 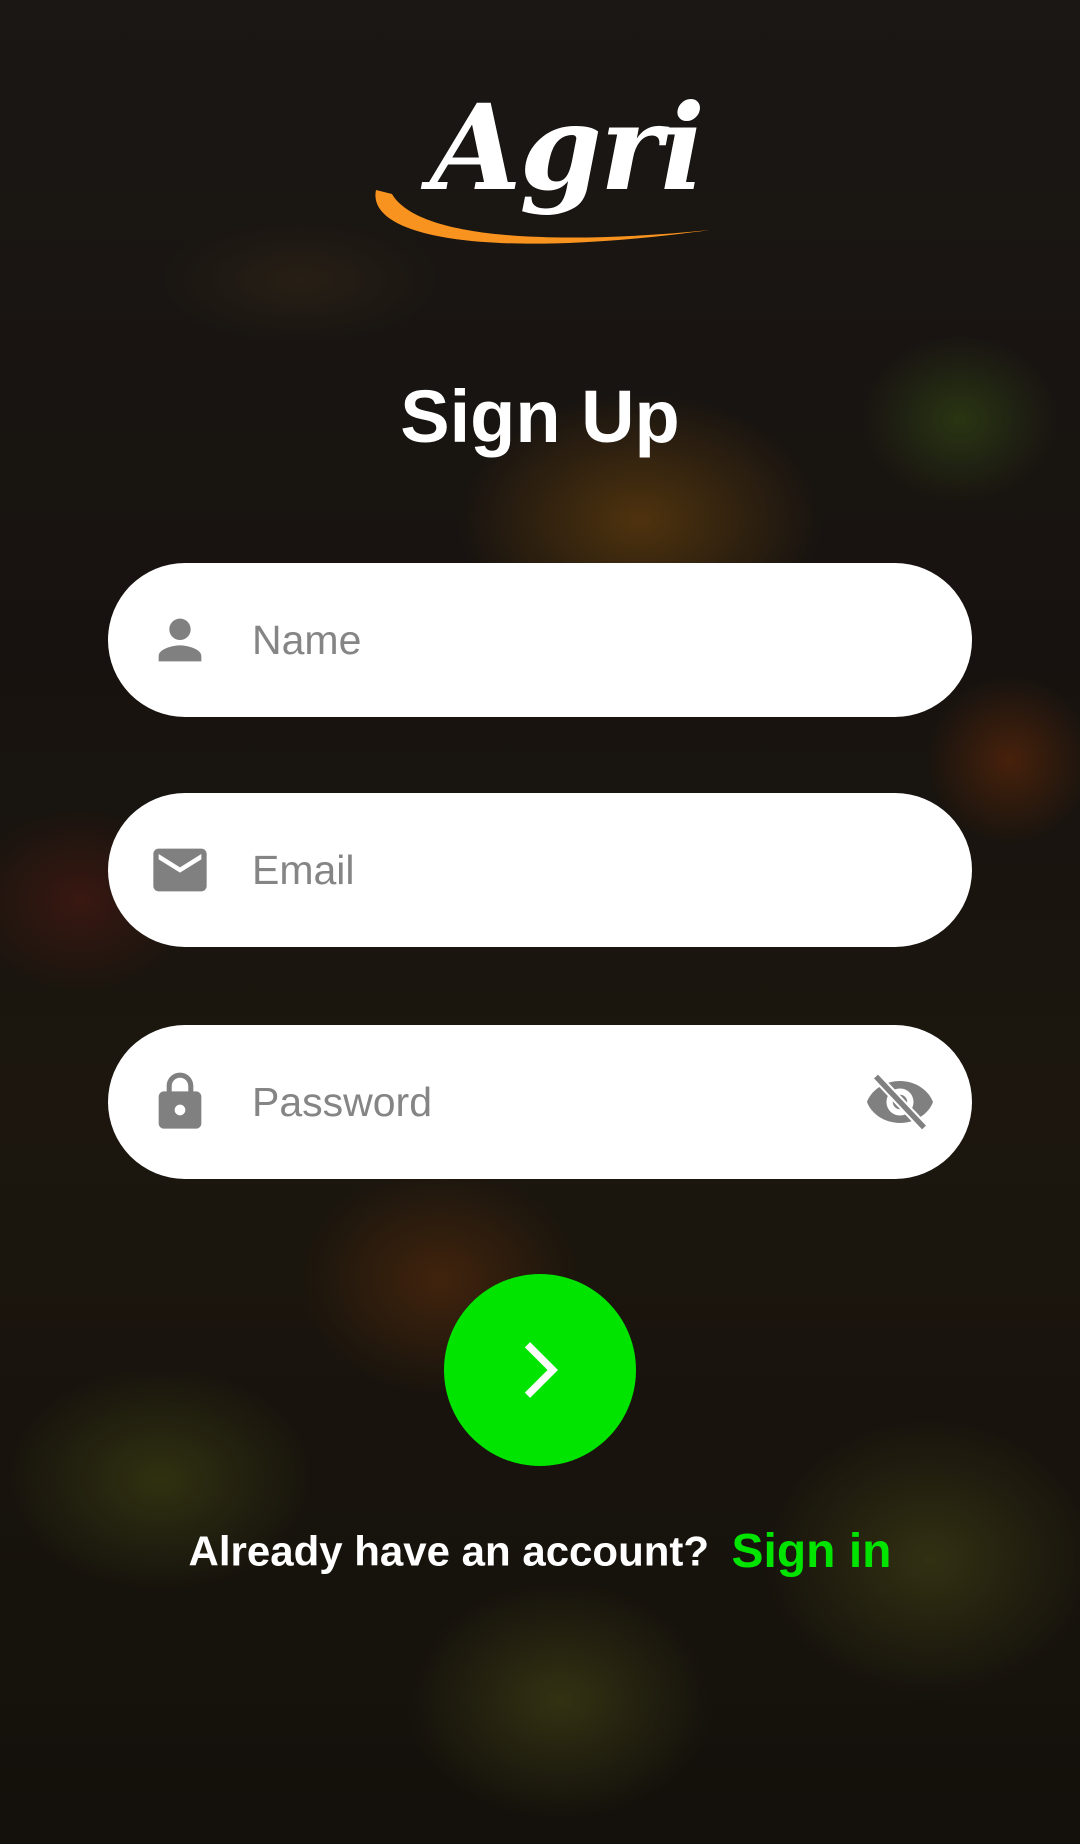 I want to click on password-input, so click(x=562, y=1102).